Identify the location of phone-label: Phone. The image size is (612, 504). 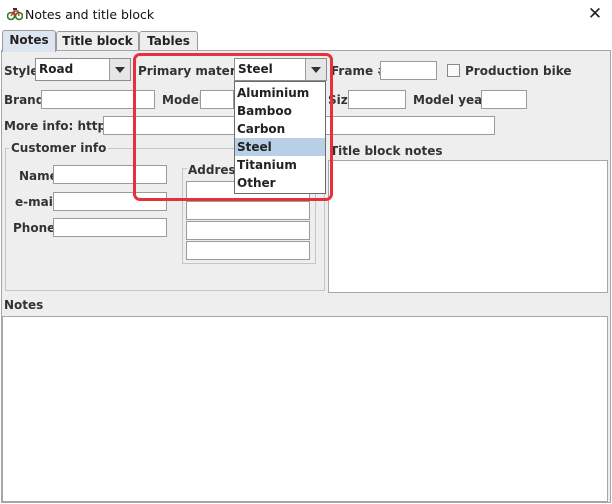
(34, 228).